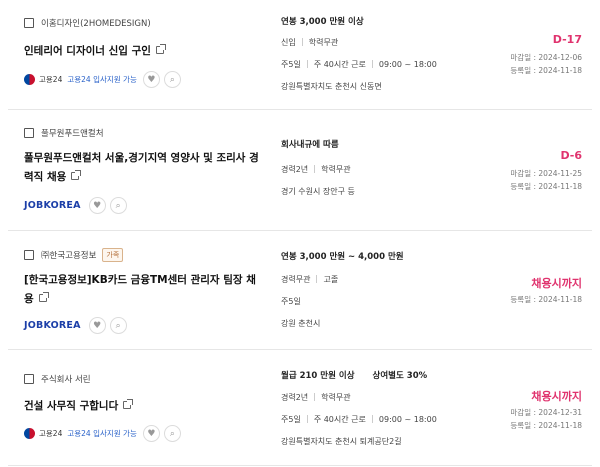  I want to click on requirements: 경력무관 고졸, so click(310, 279).